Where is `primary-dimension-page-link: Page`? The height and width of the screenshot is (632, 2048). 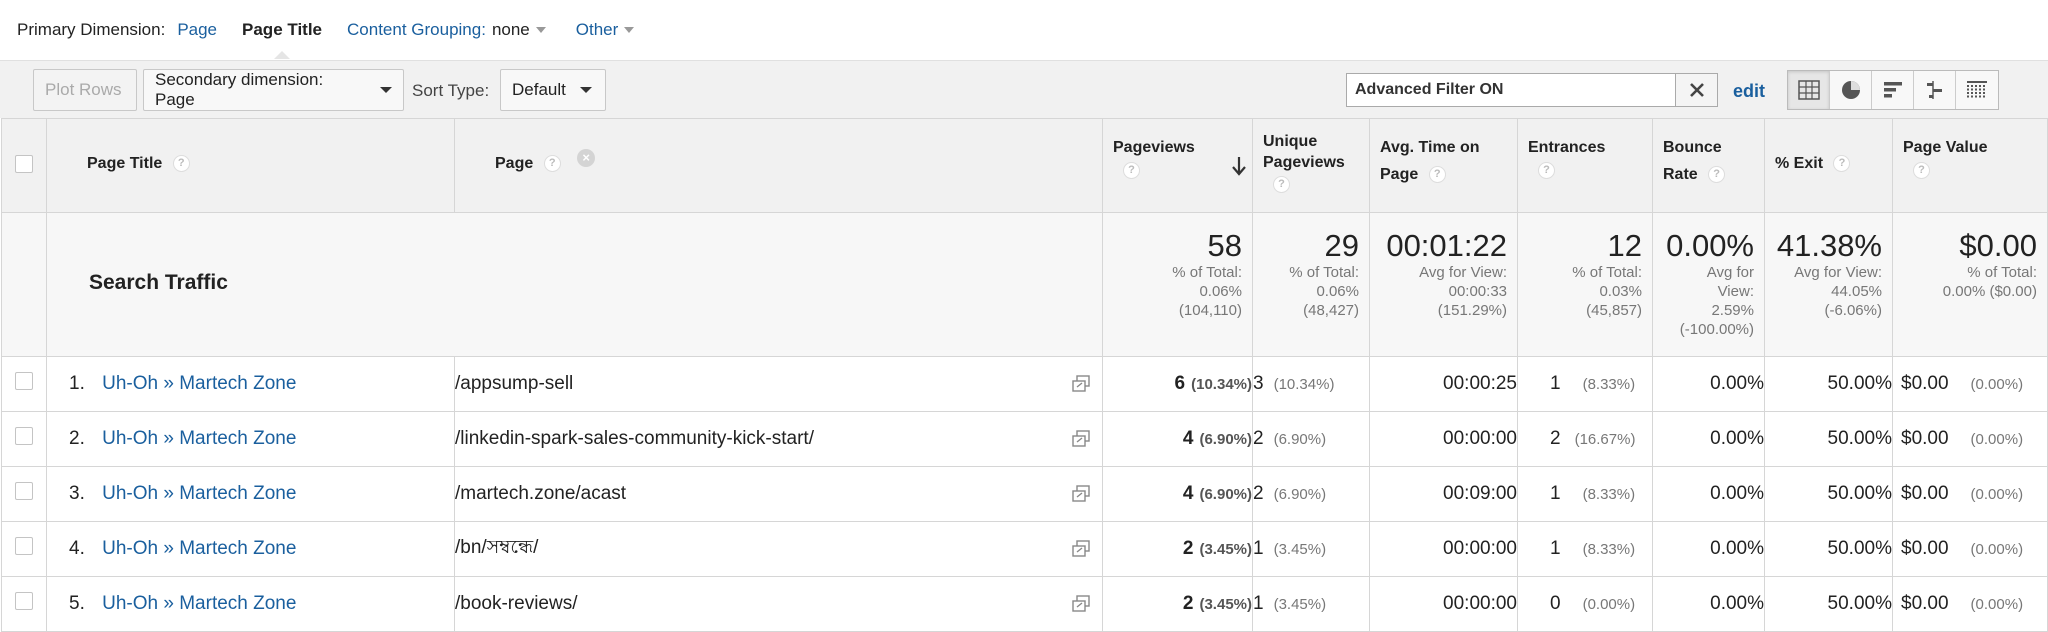 primary-dimension-page-link: Page is located at coordinates (197, 30).